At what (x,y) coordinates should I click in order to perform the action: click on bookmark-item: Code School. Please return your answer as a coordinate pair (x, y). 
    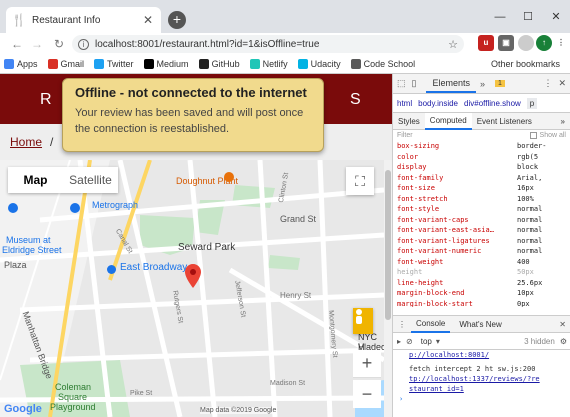
    Looking at the image, I should click on (382, 64).